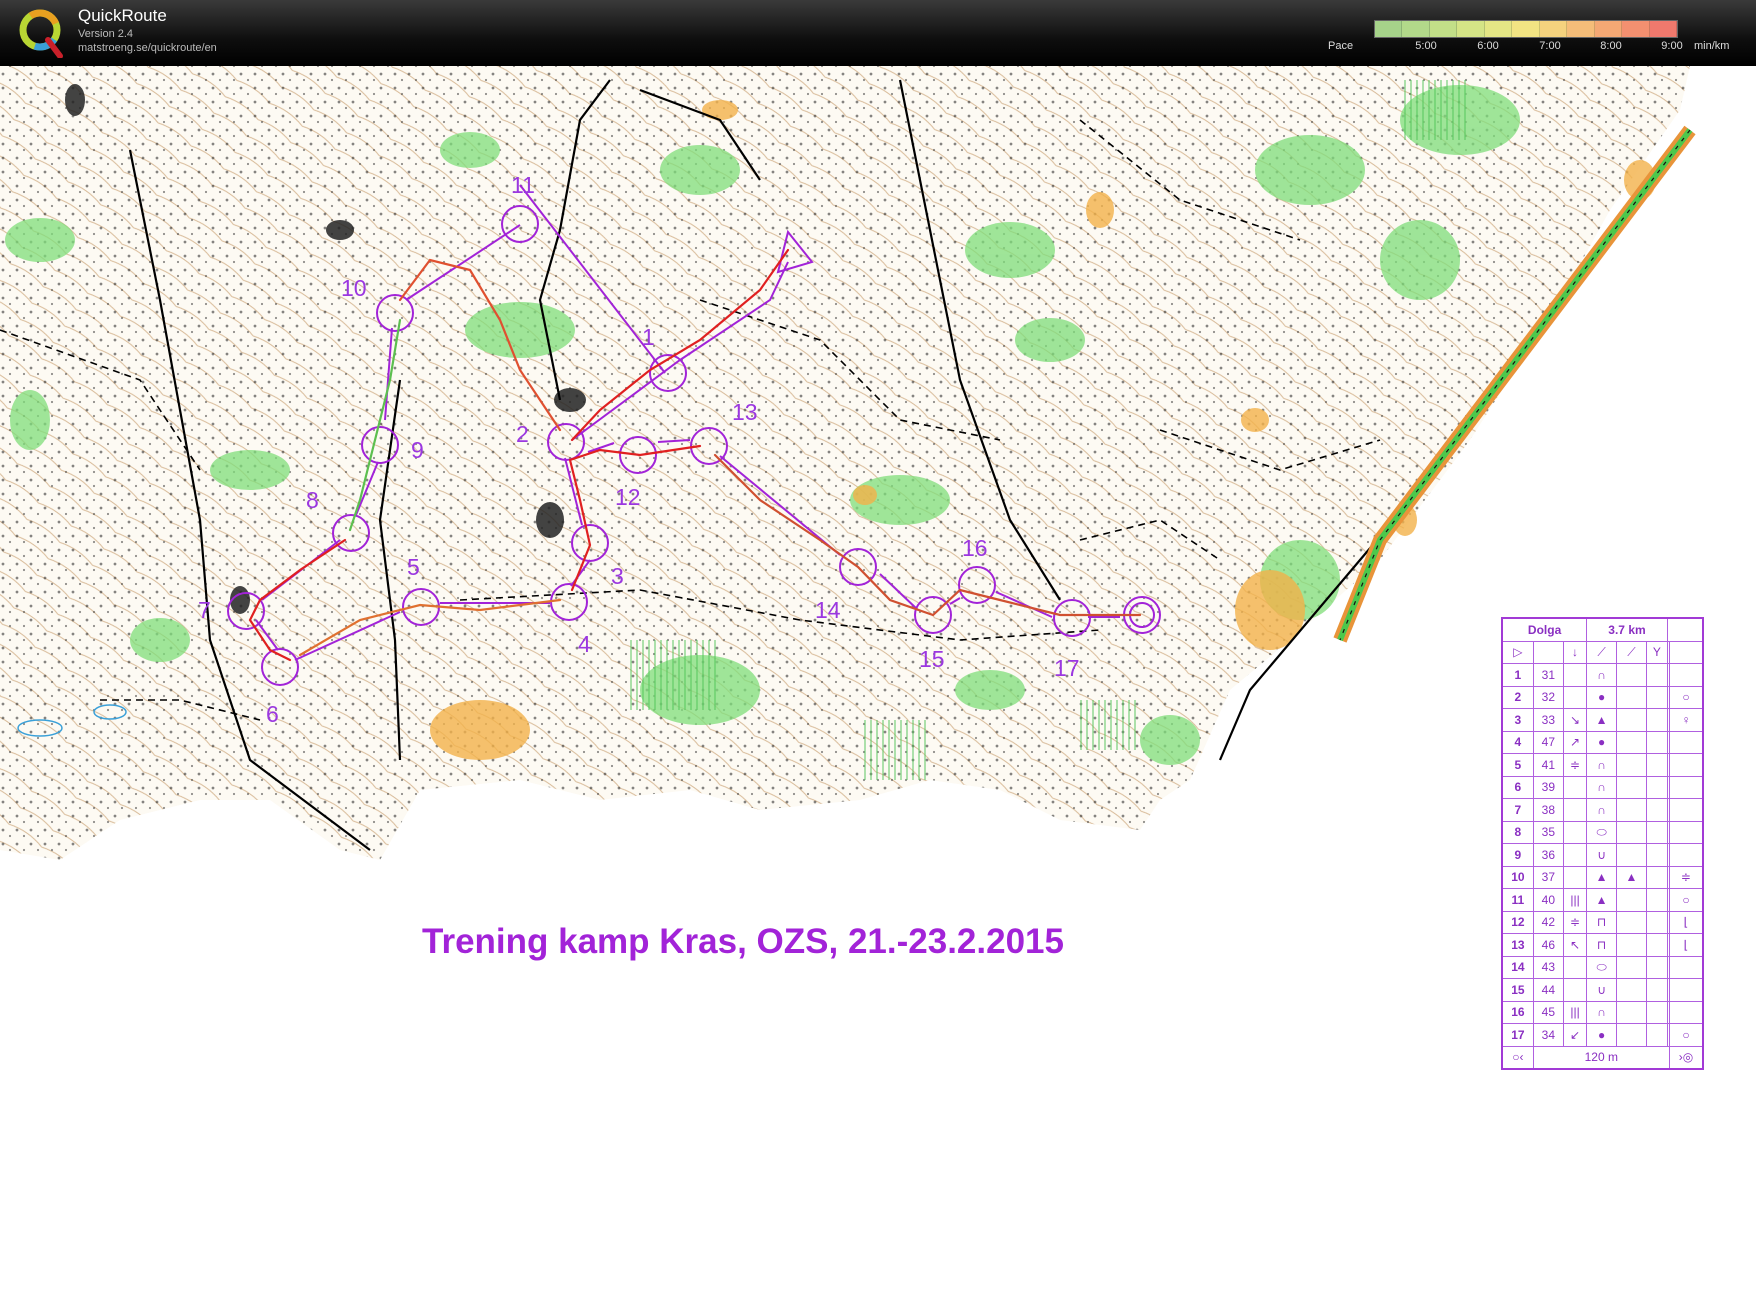 Image resolution: width=1756 pixels, height=1312 pixels. I want to click on card-control-row: 13 46 ↖ ⊓ ⌊, so click(1602, 945).